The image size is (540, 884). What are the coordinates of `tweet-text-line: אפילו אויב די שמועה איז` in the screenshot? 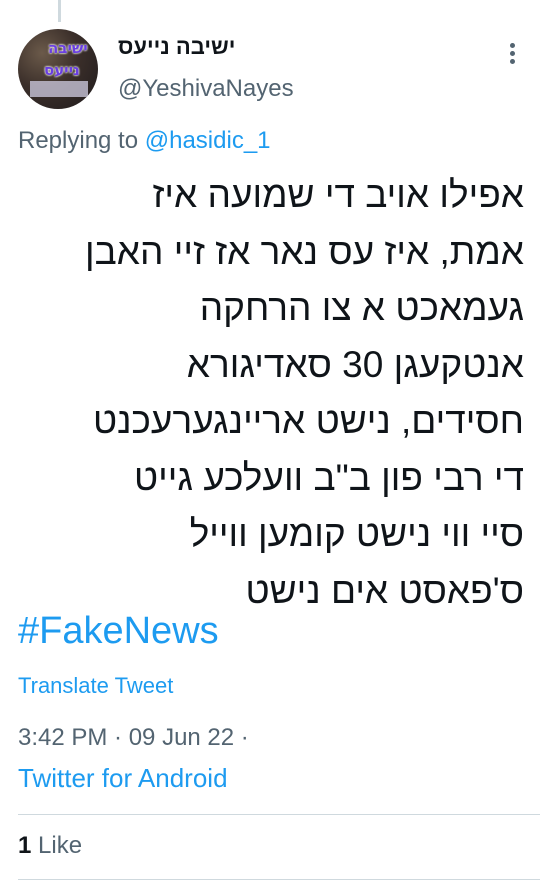 It's located at (338, 194).